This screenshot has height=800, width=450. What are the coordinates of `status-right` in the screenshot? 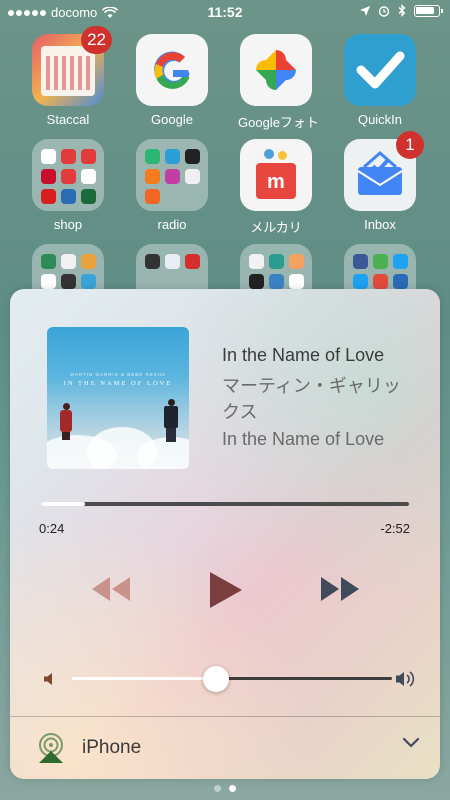 It's located at (401, 10).